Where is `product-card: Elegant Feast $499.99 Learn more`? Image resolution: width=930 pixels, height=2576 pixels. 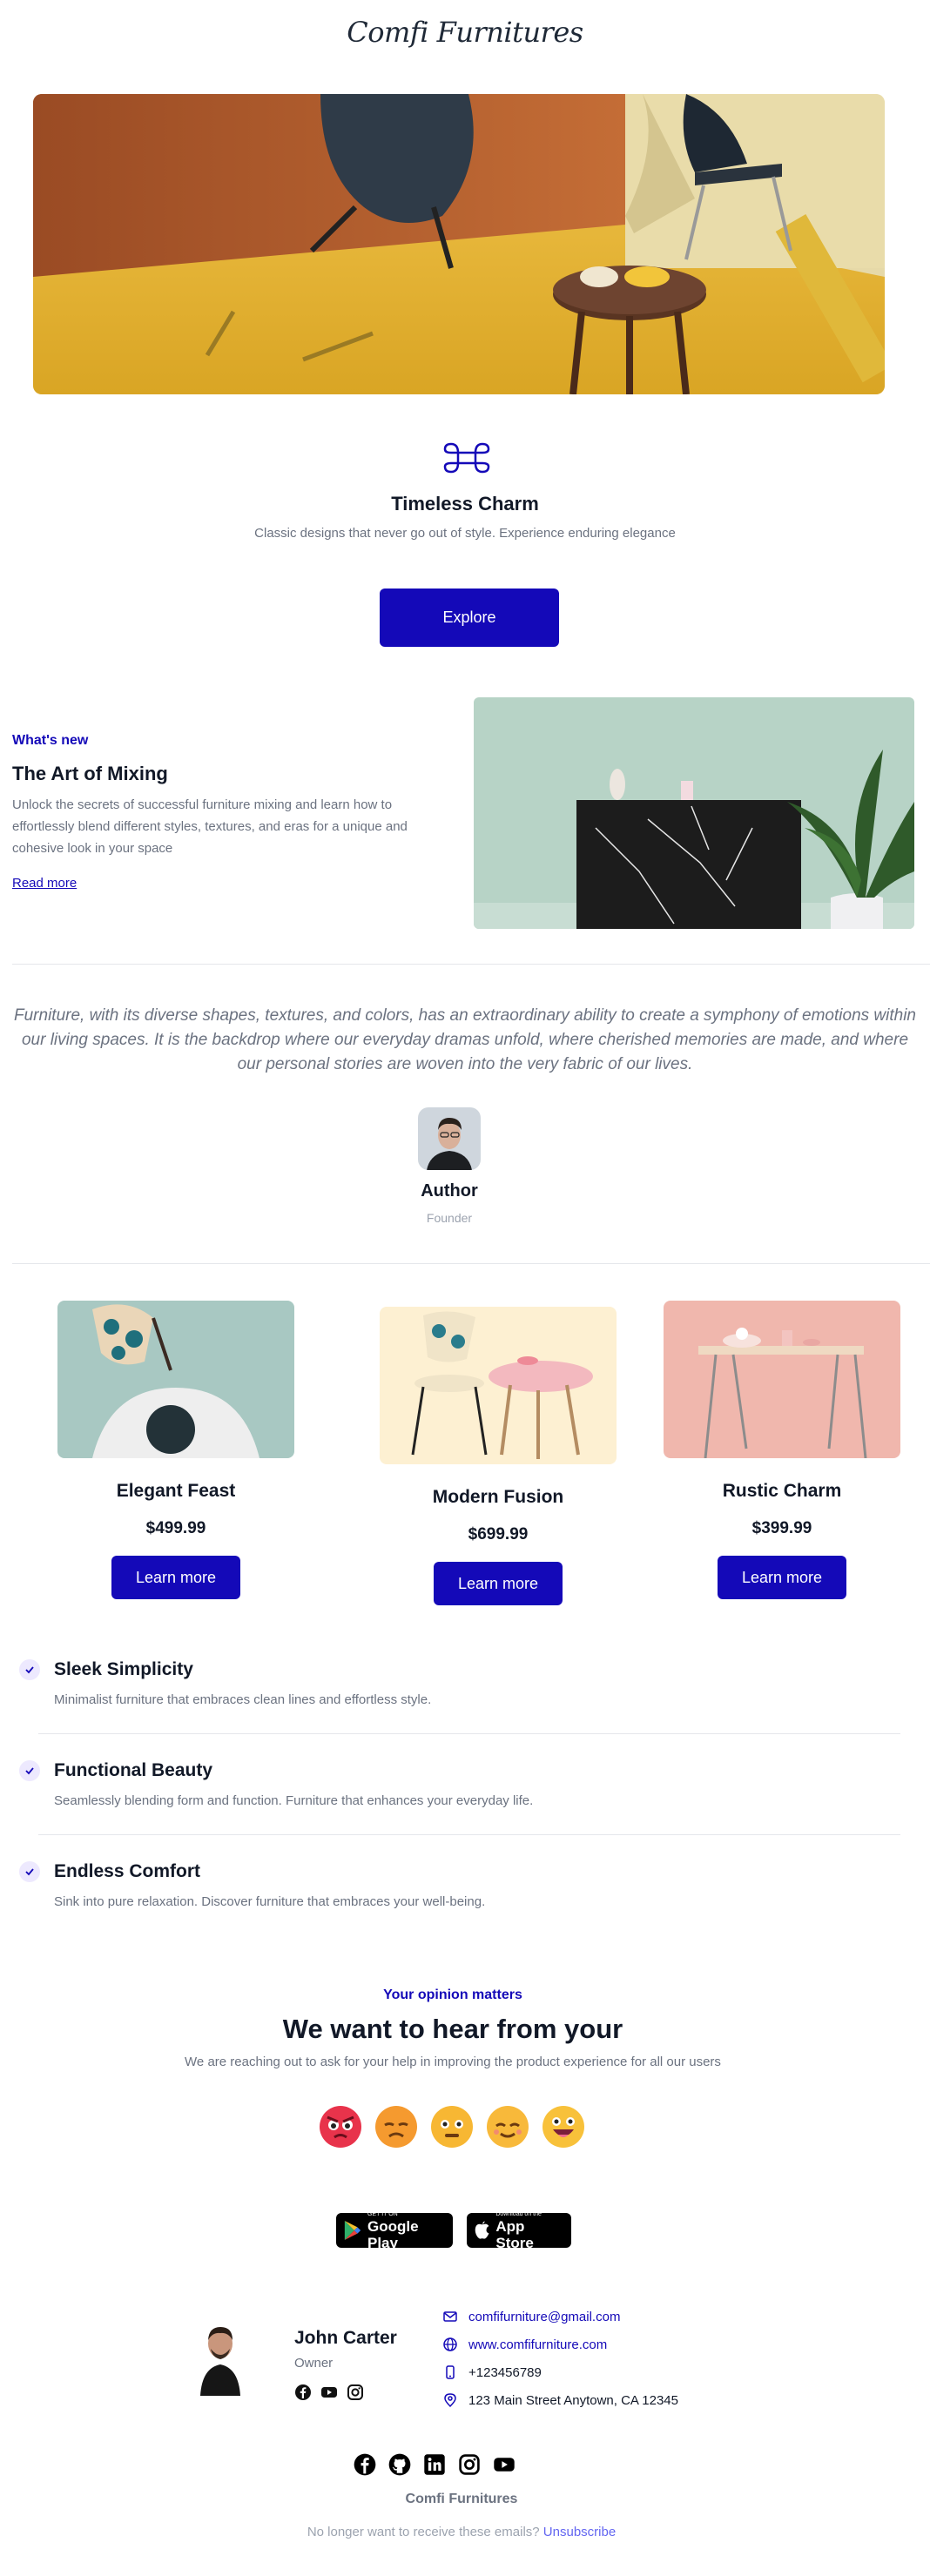 product-card: Elegant Feast $499.99 Learn more is located at coordinates (176, 1450).